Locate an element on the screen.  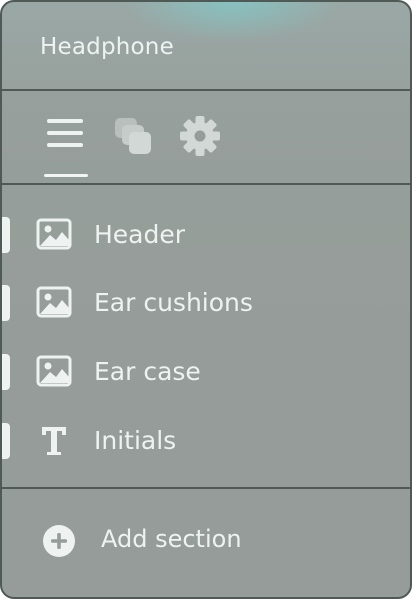
section-label: Initials is located at coordinates (135, 440).